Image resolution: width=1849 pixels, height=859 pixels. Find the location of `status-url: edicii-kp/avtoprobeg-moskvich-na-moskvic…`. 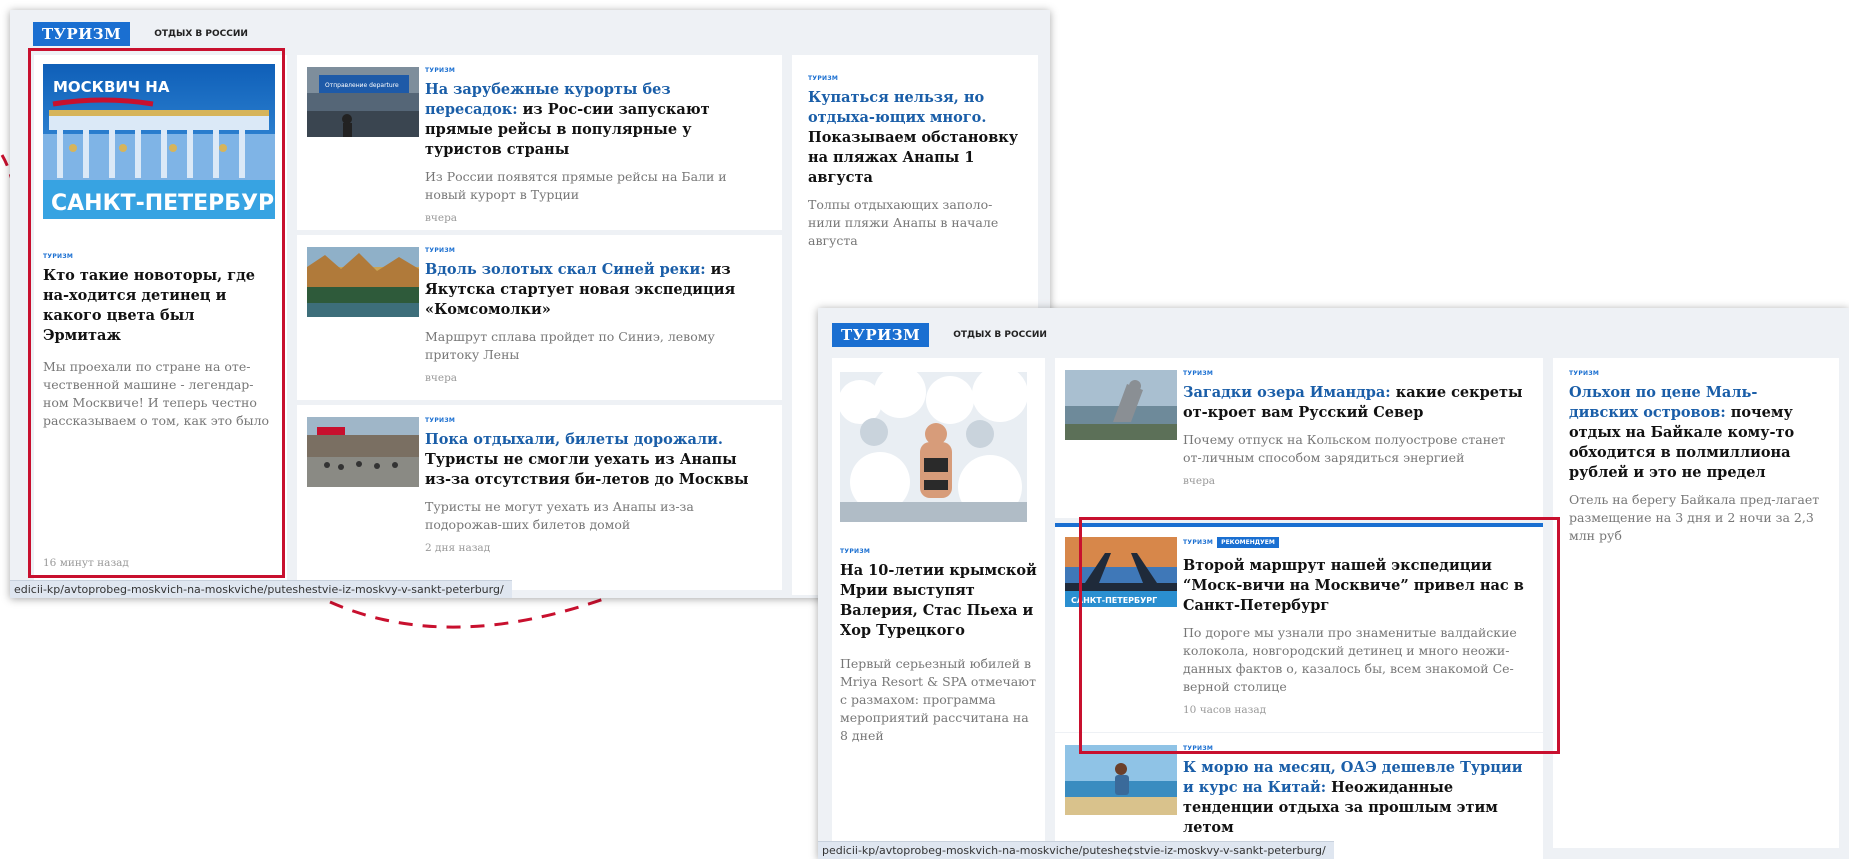

status-url: edicii-kp/avtoprobeg-moskvich-na-moskvic… is located at coordinates (261, 589).